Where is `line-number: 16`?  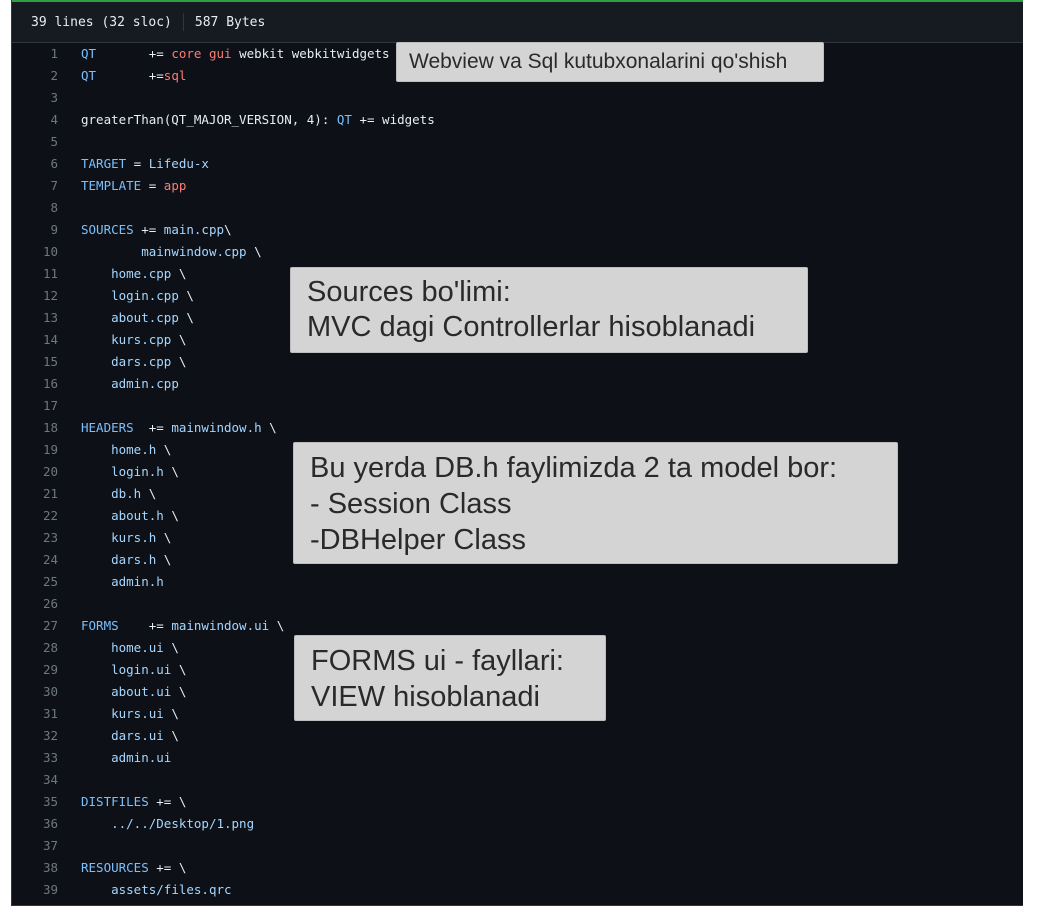 line-number: 16 is located at coordinates (35, 384).